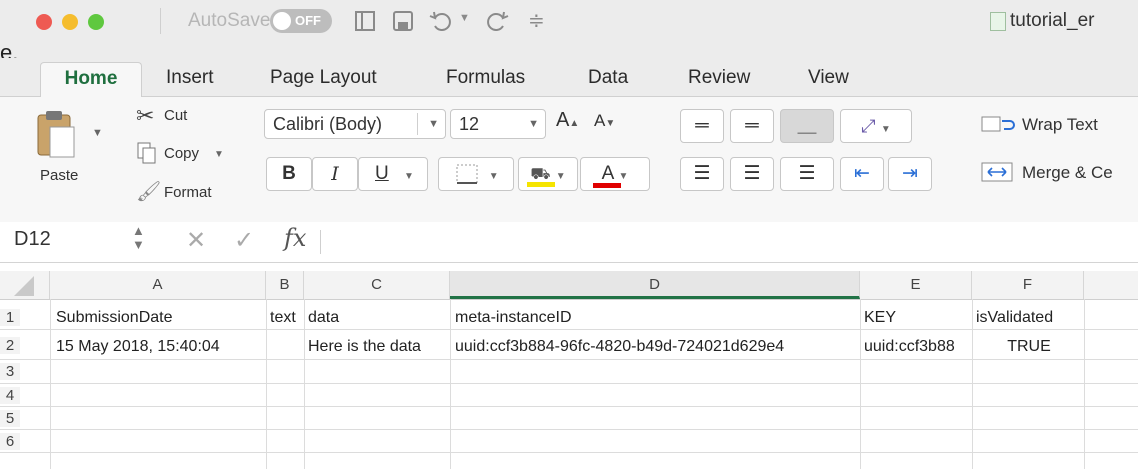  I want to click on row-header-6: 6, so click(10, 441).